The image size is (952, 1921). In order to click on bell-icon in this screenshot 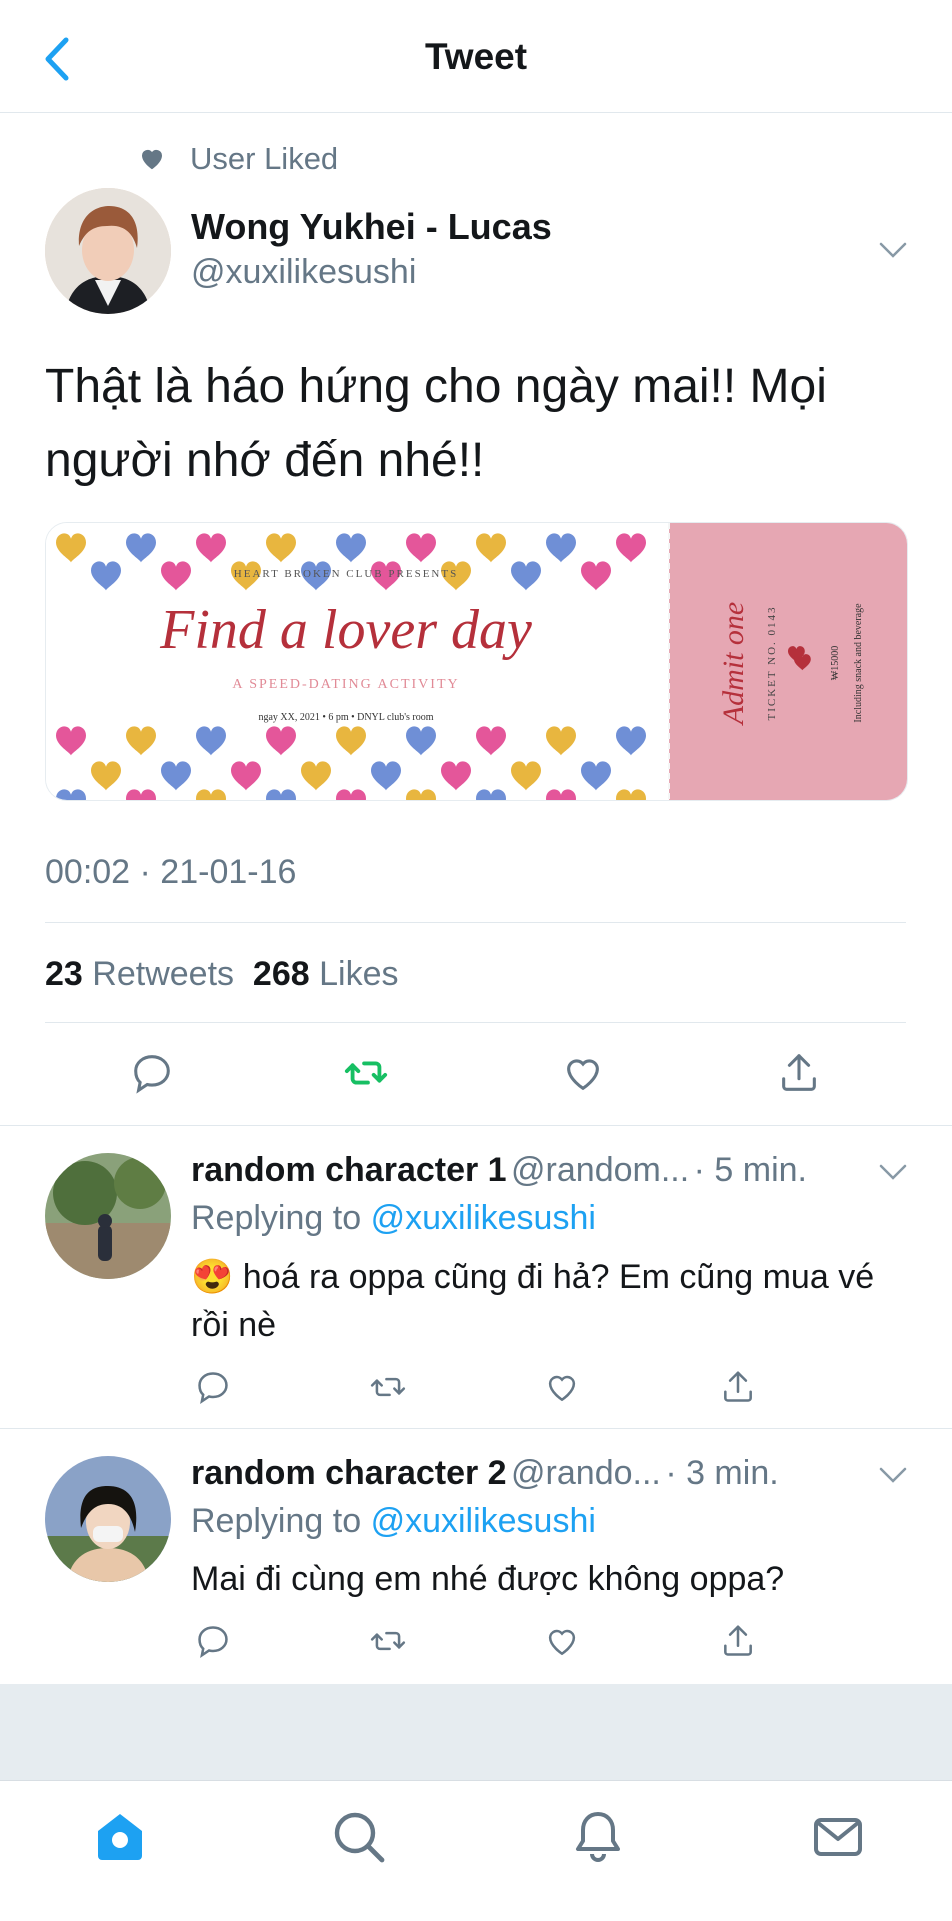, I will do `click(598, 1836)`.